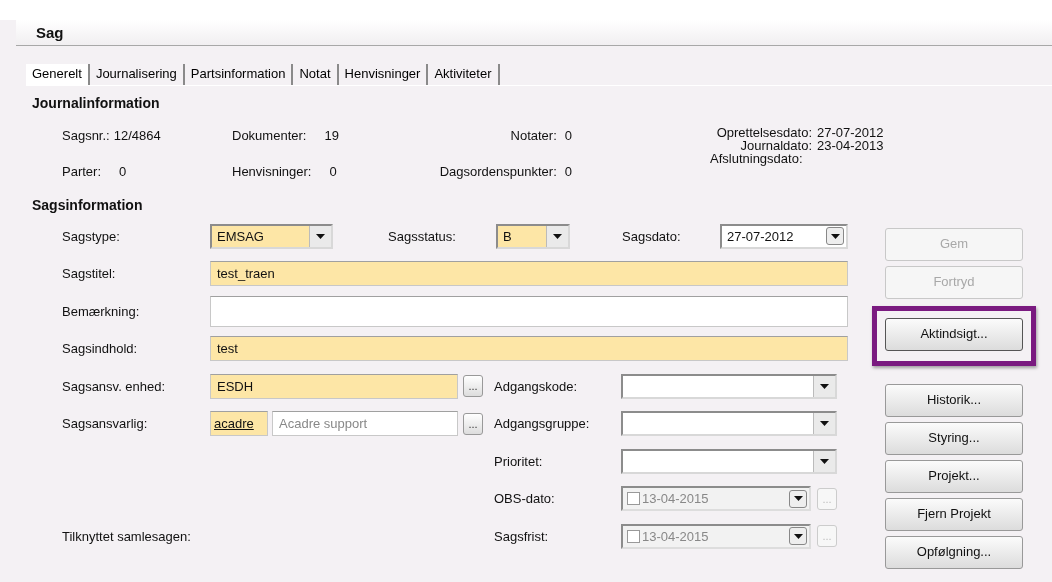  Describe the element at coordinates (756, 158) in the screenshot. I see `field-label: Afslutningsdato:` at that location.